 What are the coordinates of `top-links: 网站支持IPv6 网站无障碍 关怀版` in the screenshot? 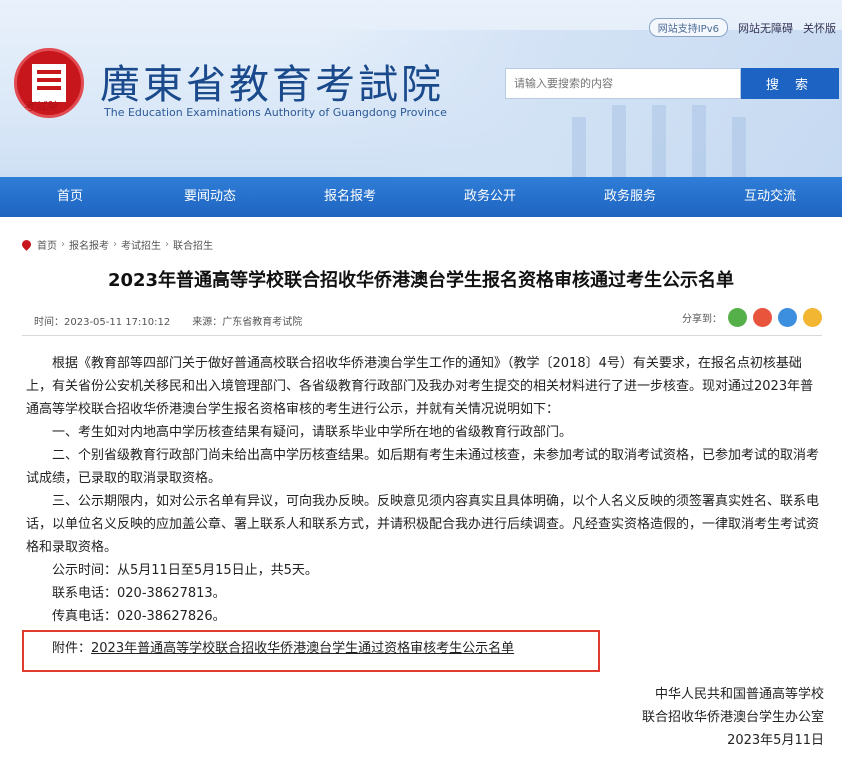 It's located at (742, 27).